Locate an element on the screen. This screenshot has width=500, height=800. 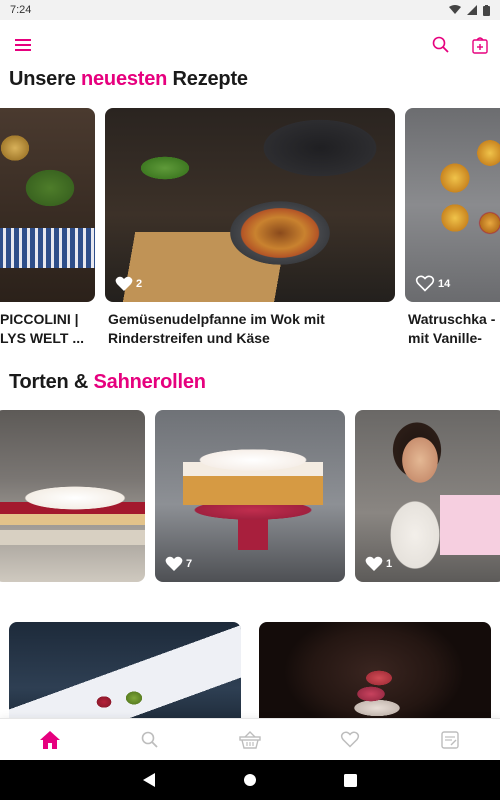
wifi-icon is located at coordinates (455, 9).